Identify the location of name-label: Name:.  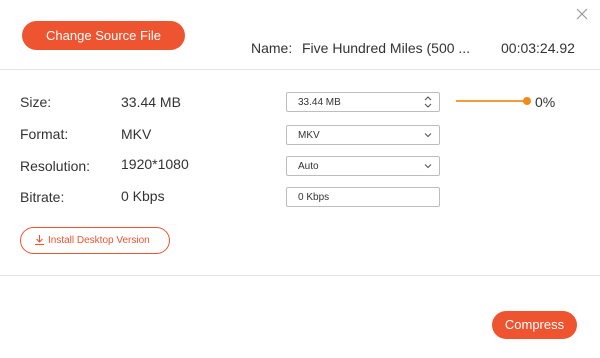
(272, 48).